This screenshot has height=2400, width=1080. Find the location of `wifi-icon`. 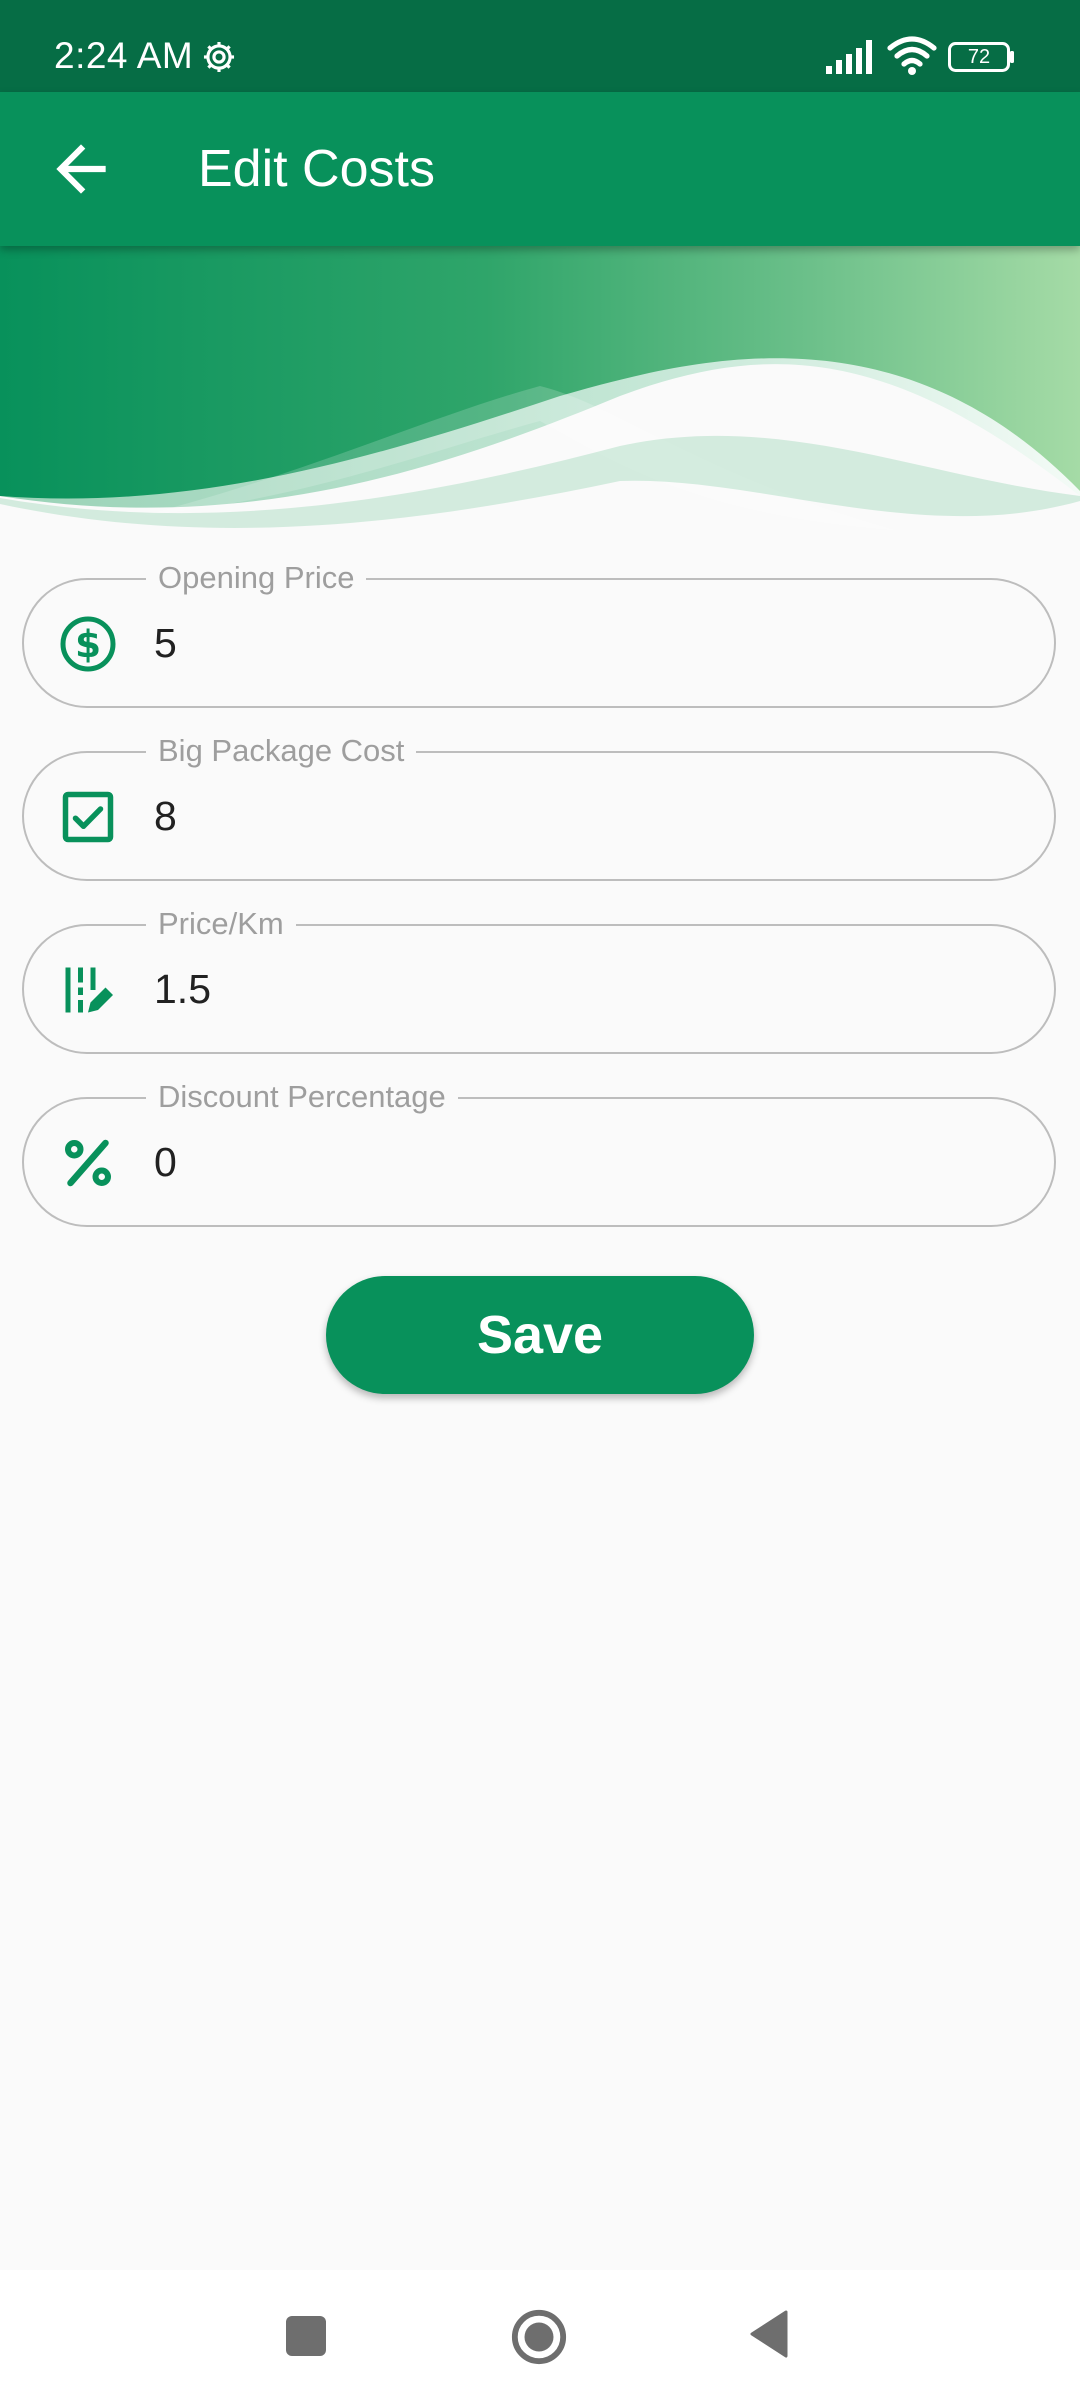

wifi-icon is located at coordinates (912, 55).